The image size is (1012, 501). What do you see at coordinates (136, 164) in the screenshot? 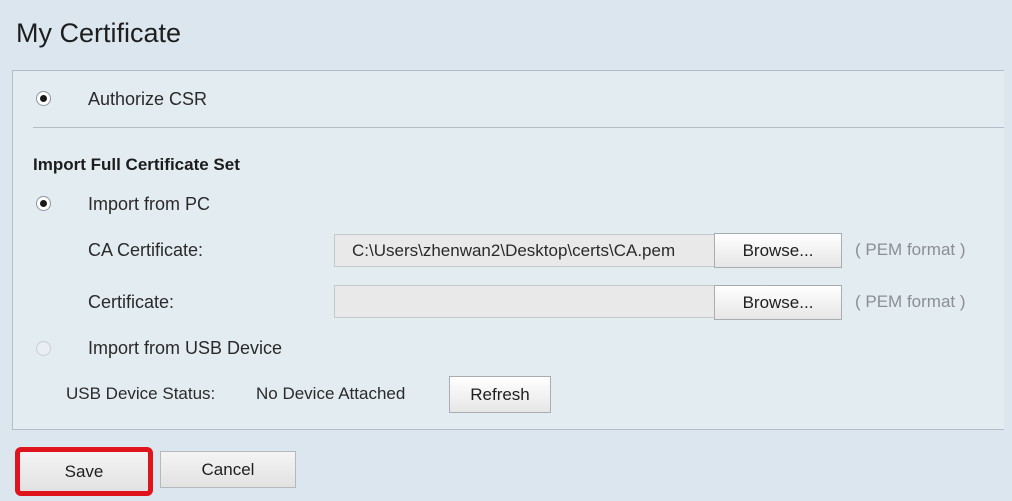
I see `import-section-title: Import Full Certificate Set` at bounding box center [136, 164].